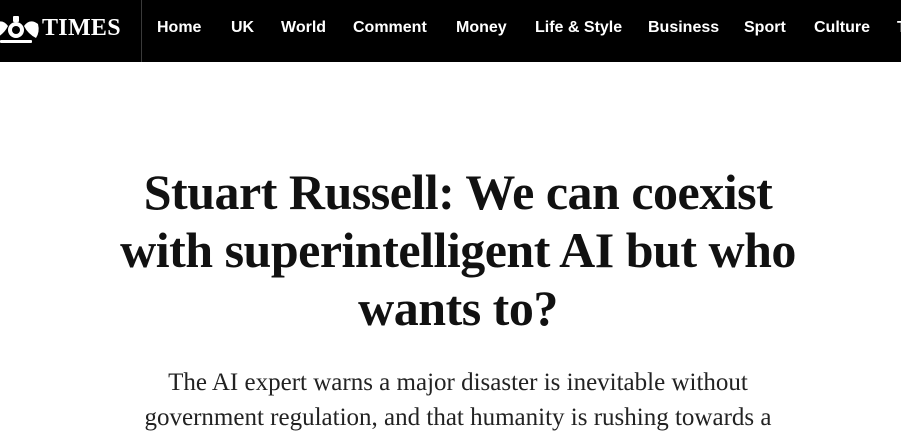 The height and width of the screenshot is (436, 901). Describe the element at coordinates (842, 28) in the screenshot. I see `nav-item-culture: Culture` at that location.